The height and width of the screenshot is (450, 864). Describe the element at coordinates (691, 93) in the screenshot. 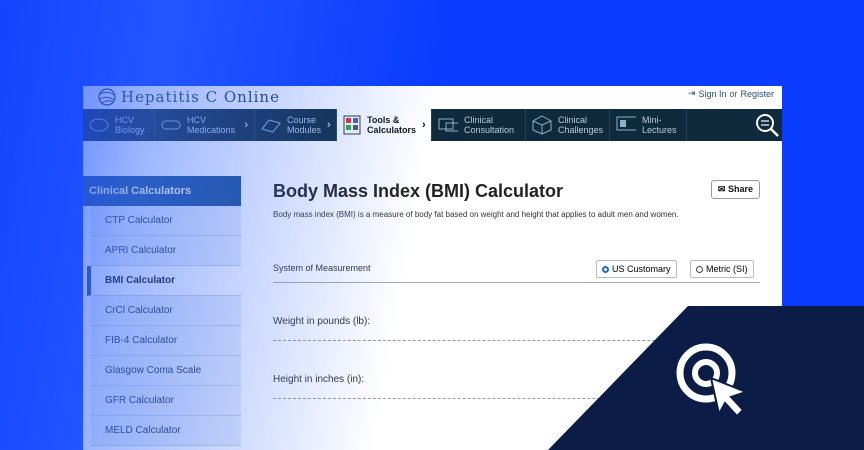

I see `sign-in-icon: ⇥` at that location.